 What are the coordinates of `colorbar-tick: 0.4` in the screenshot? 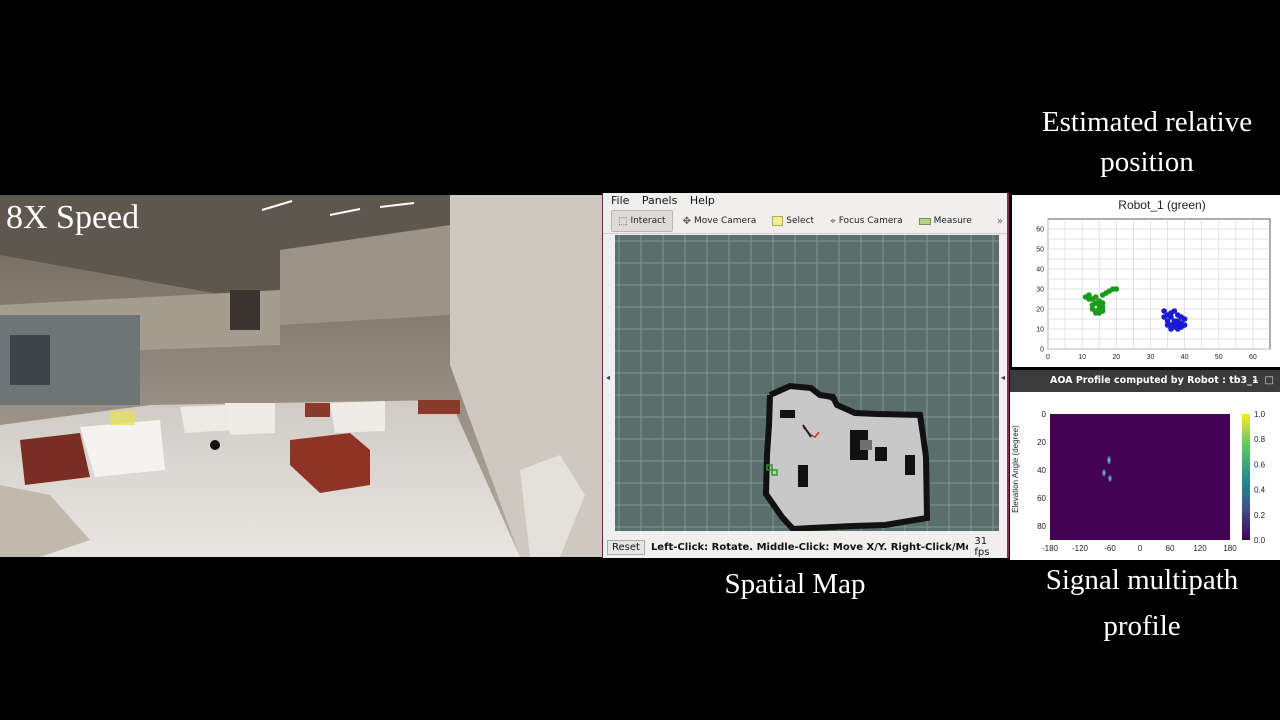 It's located at (1260, 490).